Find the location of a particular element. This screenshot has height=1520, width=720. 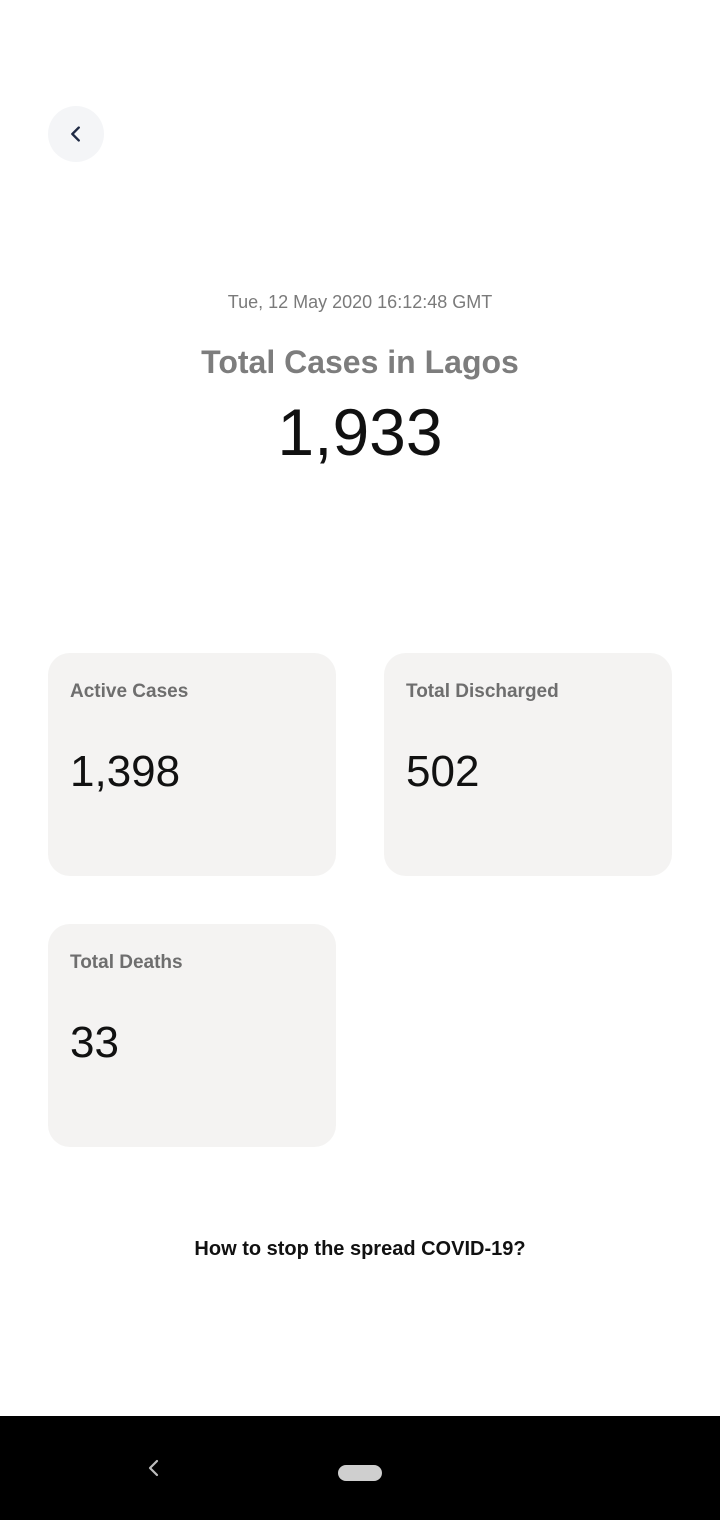

total-deaths-label: Total Deaths is located at coordinates (126, 962).